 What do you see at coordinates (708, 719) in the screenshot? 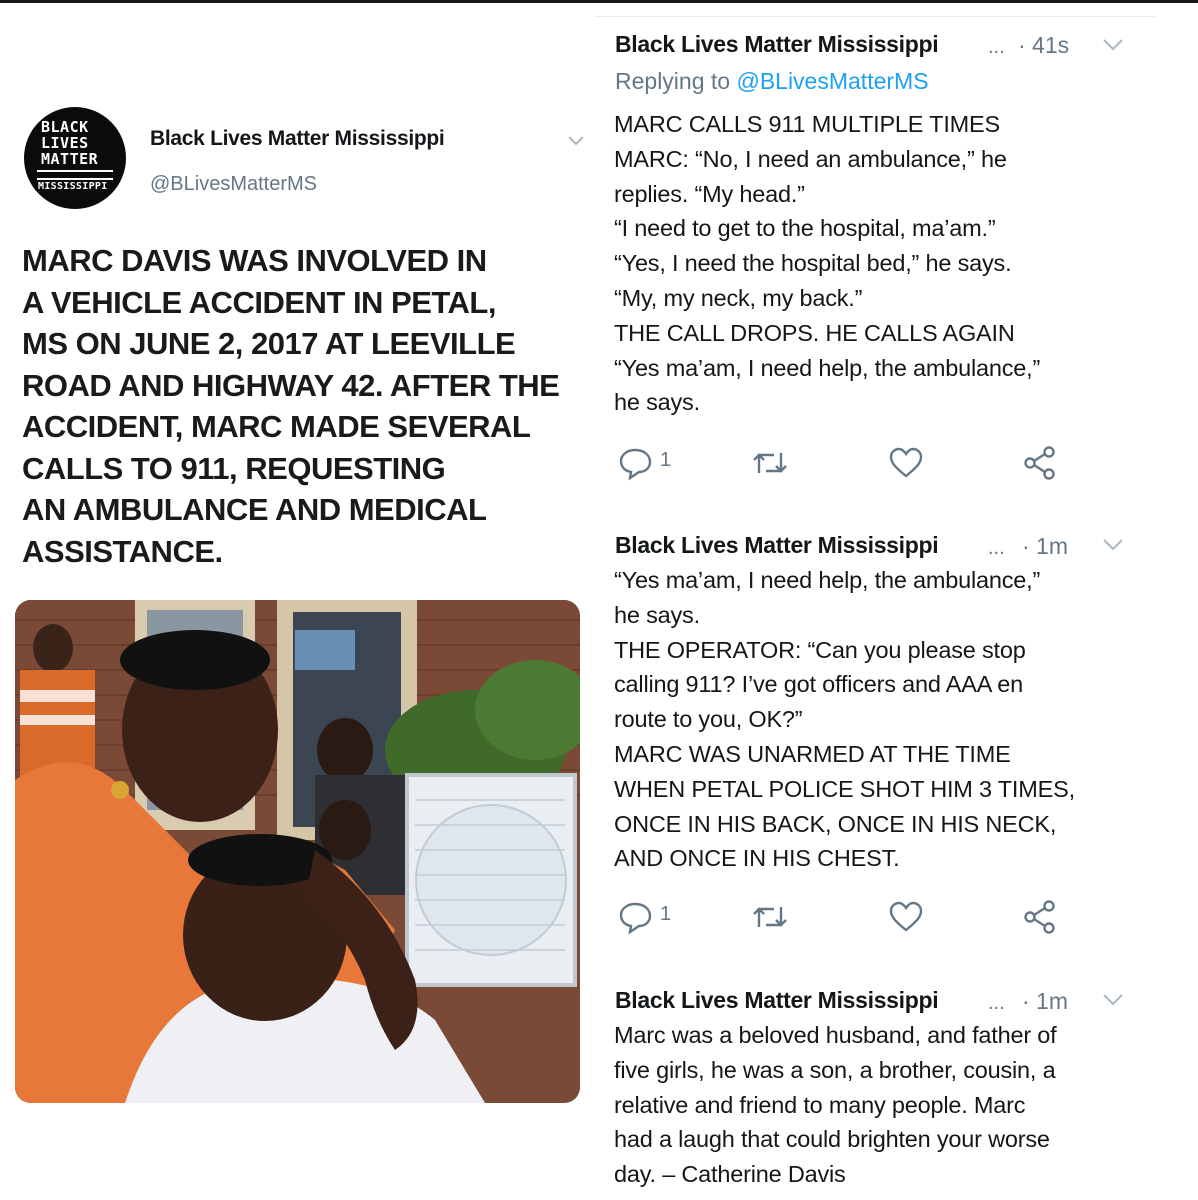
I see `tweet-line: route to you, OK?”` at bounding box center [708, 719].